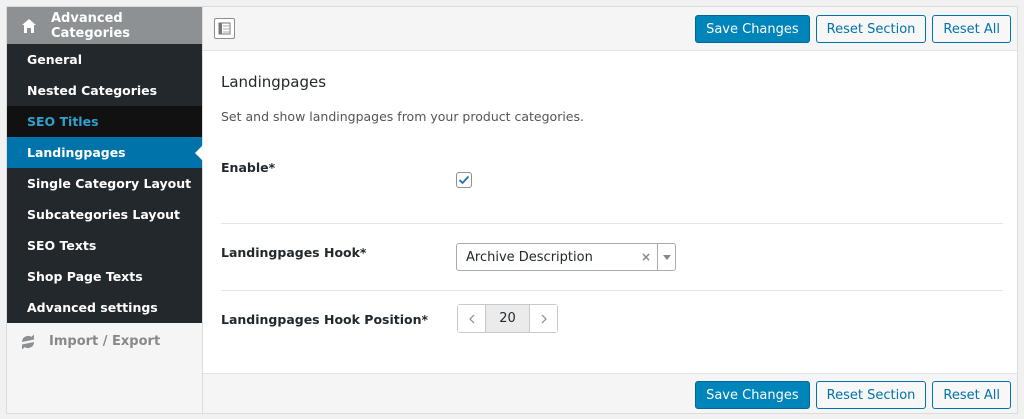 The width and height of the screenshot is (1024, 419). What do you see at coordinates (92, 90) in the screenshot?
I see `sidebar-item-label: Nested Categories` at bounding box center [92, 90].